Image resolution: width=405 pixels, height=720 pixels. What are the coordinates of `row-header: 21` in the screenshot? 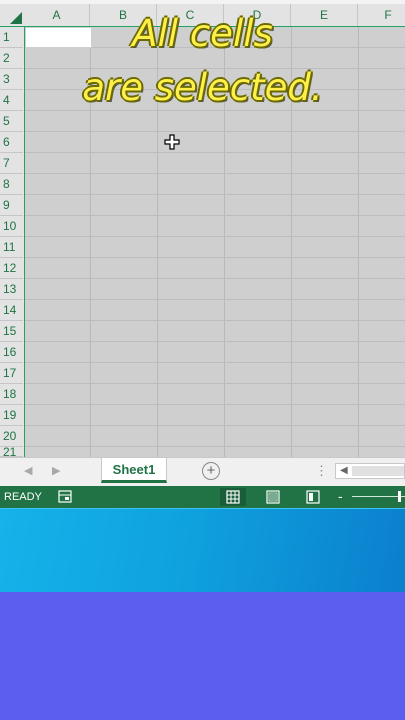 It's located at (11, 452).